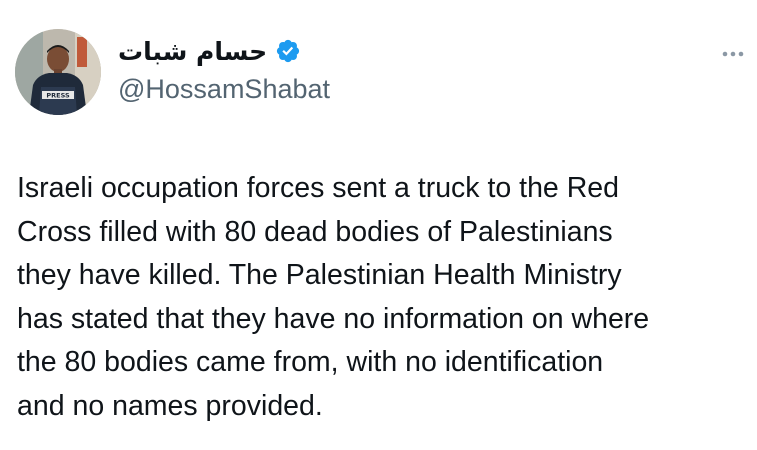 Image resolution: width=757 pixels, height=450 pixels. I want to click on author-display-name: حسام شبات, so click(192, 51).